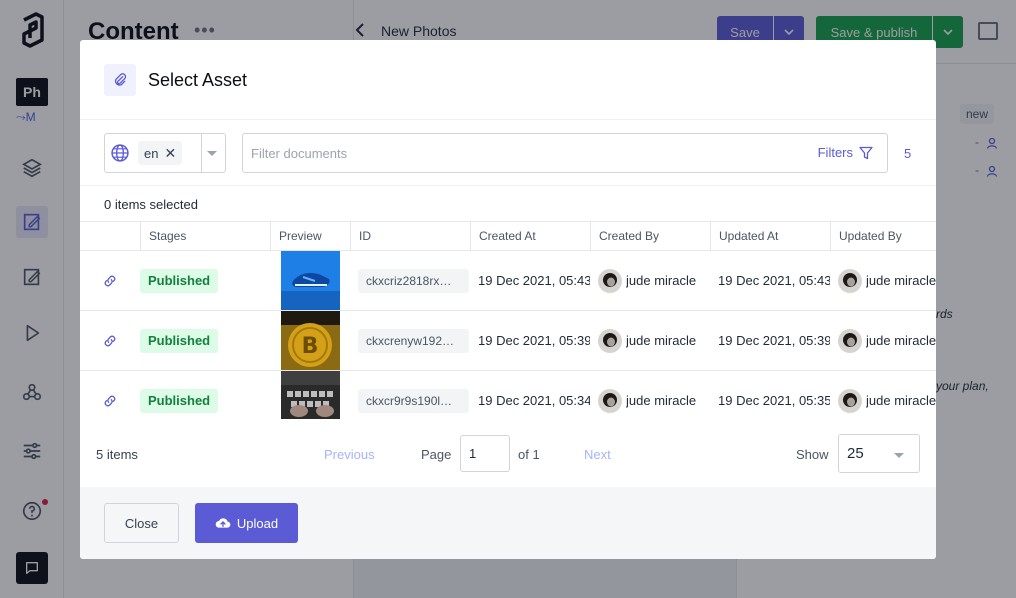 The height and width of the screenshot is (598, 1016). Describe the element at coordinates (883, 236) in the screenshot. I see `column-header-updated-by: Updated By` at that location.